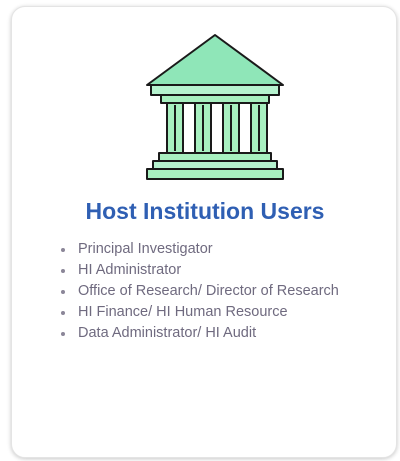  Describe the element at coordinates (215, 333) in the screenshot. I see `list-item: Data Administrator/ HI Audit` at that location.